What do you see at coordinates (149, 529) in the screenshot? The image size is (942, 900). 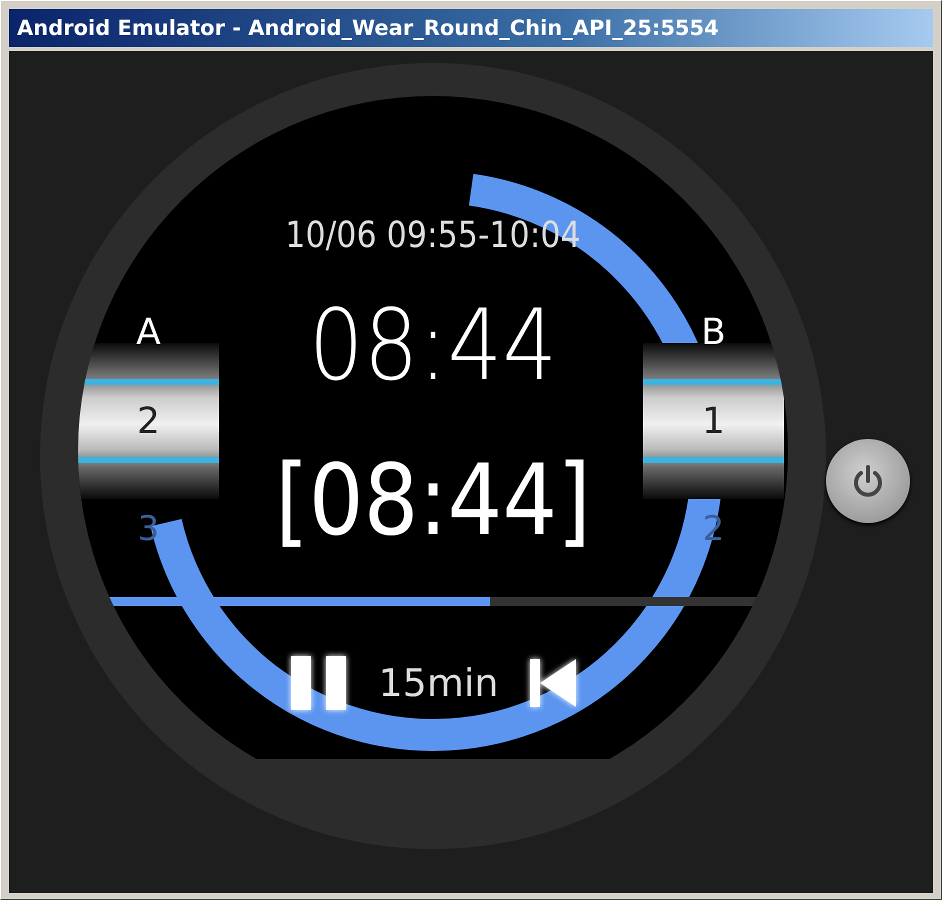 I see `next-value: 3` at bounding box center [149, 529].